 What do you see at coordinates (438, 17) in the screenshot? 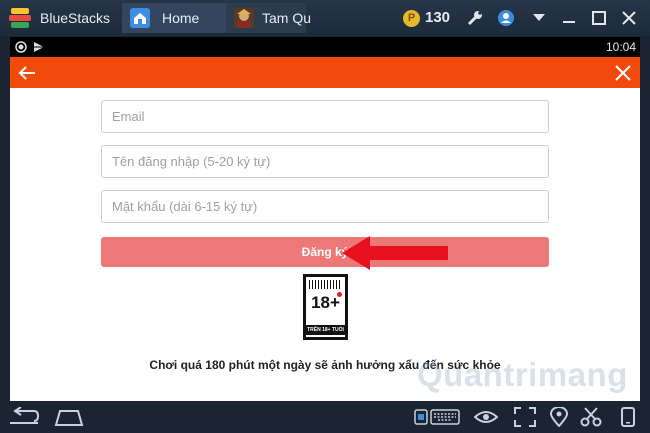
I see `coin-count: 130` at bounding box center [438, 17].